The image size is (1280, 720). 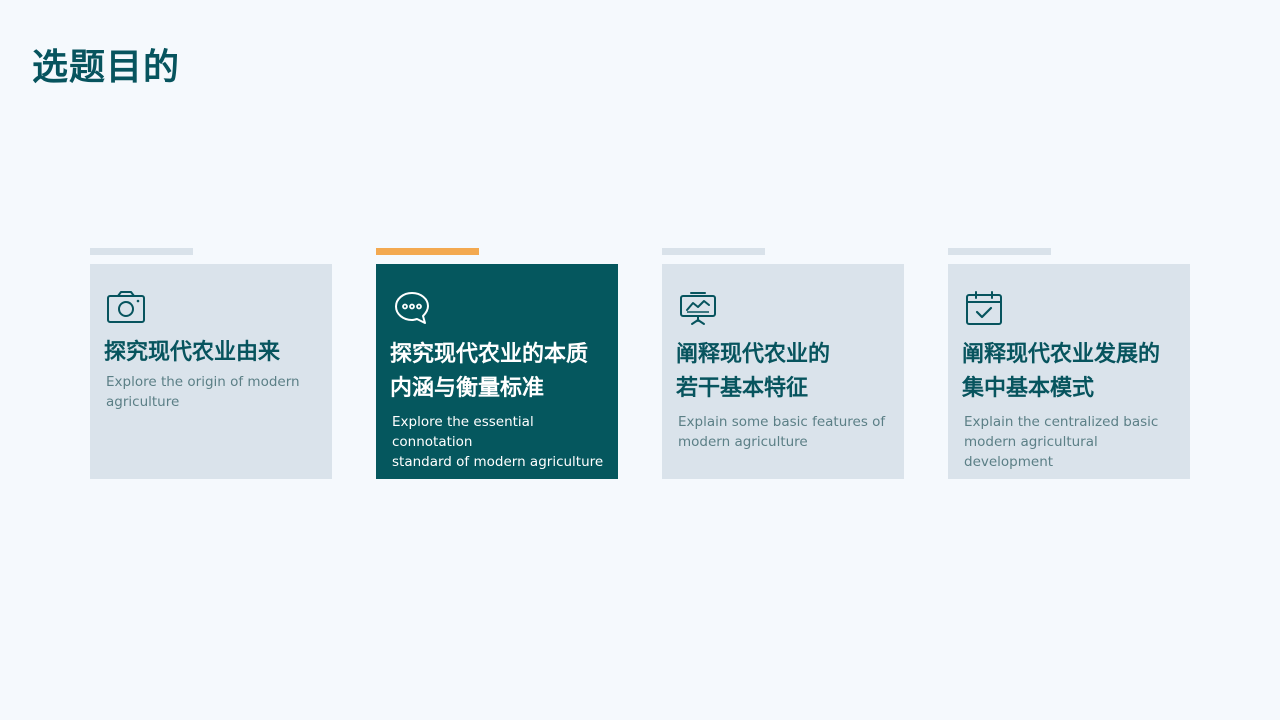 What do you see at coordinates (203, 382) in the screenshot?
I see `card-description-line: Explore the origin of modern` at bounding box center [203, 382].